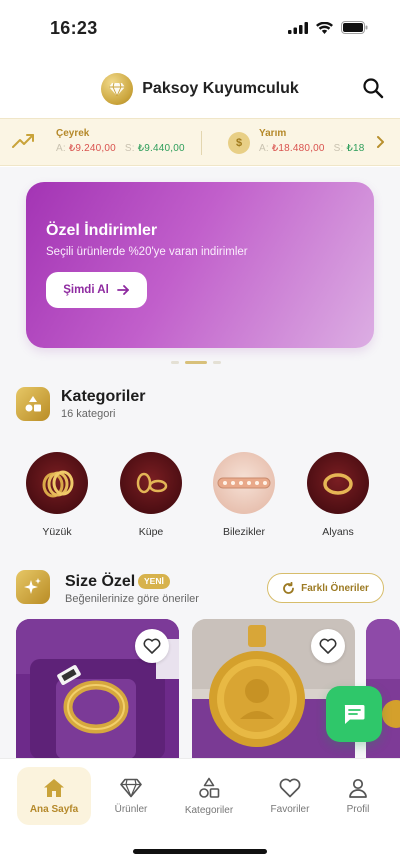 The height and width of the screenshot is (867, 400). I want to click on search-icon, so click(373, 88).